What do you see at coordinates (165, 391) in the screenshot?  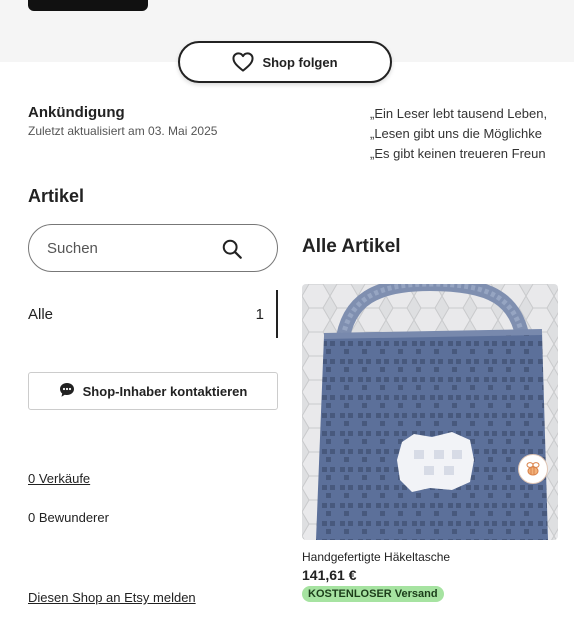 I see `contact-button-label: Shop-Inhaber kontaktieren` at bounding box center [165, 391].